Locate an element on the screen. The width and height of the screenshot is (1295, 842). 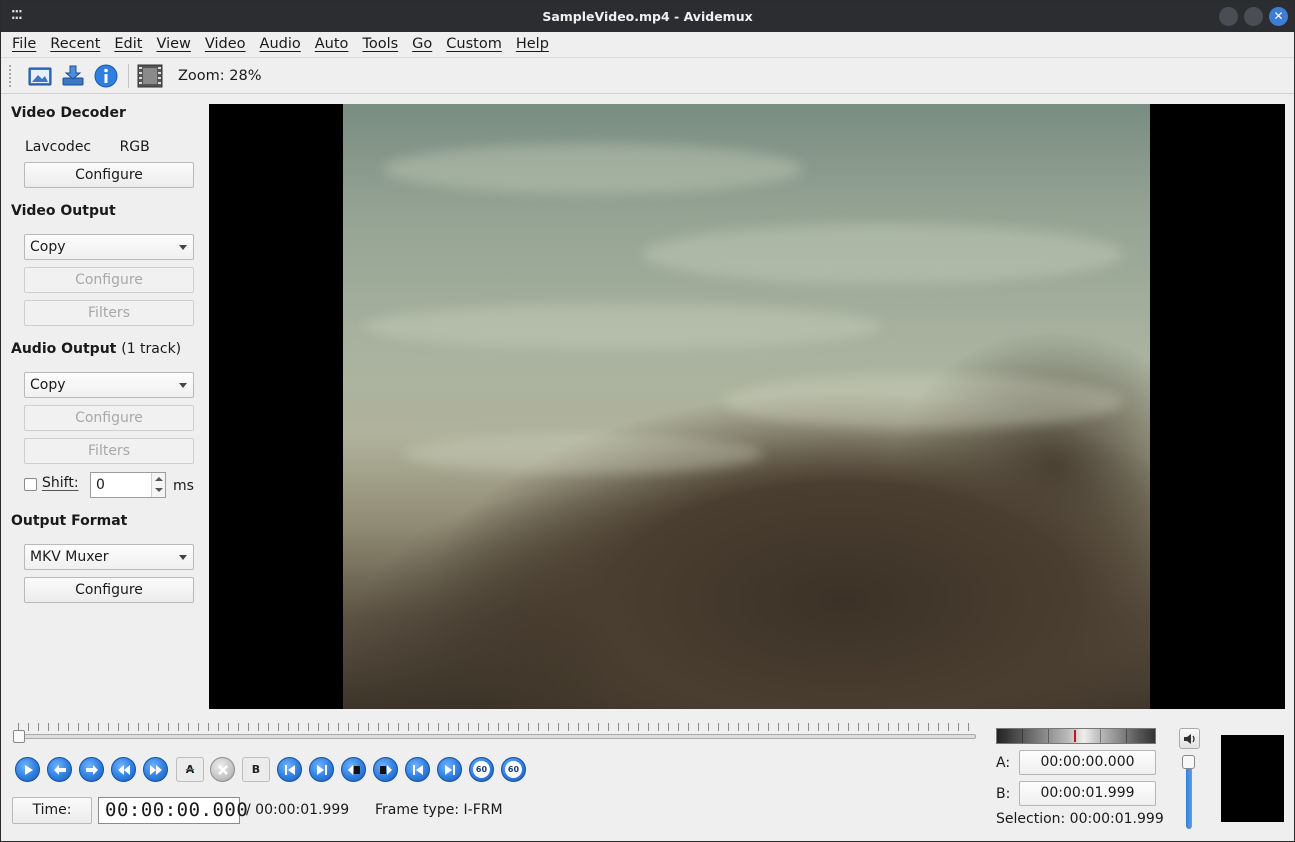
menu-edit: Edit is located at coordinates (128, 44).